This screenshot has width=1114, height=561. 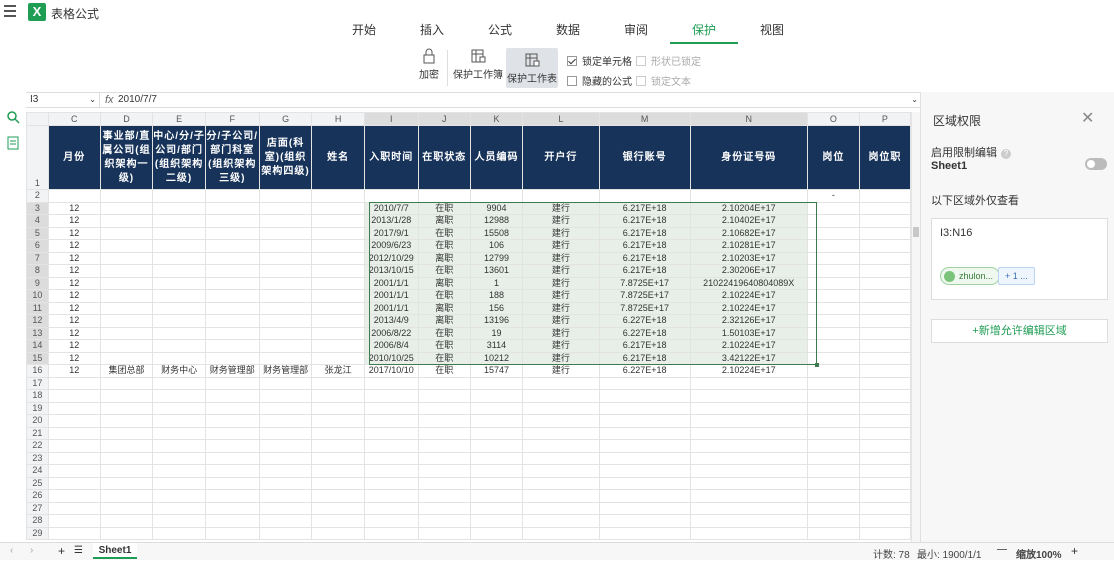 What do you see at coordinates (1006, 154) in the screenshot?
I see `help-icon: ?` at bounding box center [1006, 154].